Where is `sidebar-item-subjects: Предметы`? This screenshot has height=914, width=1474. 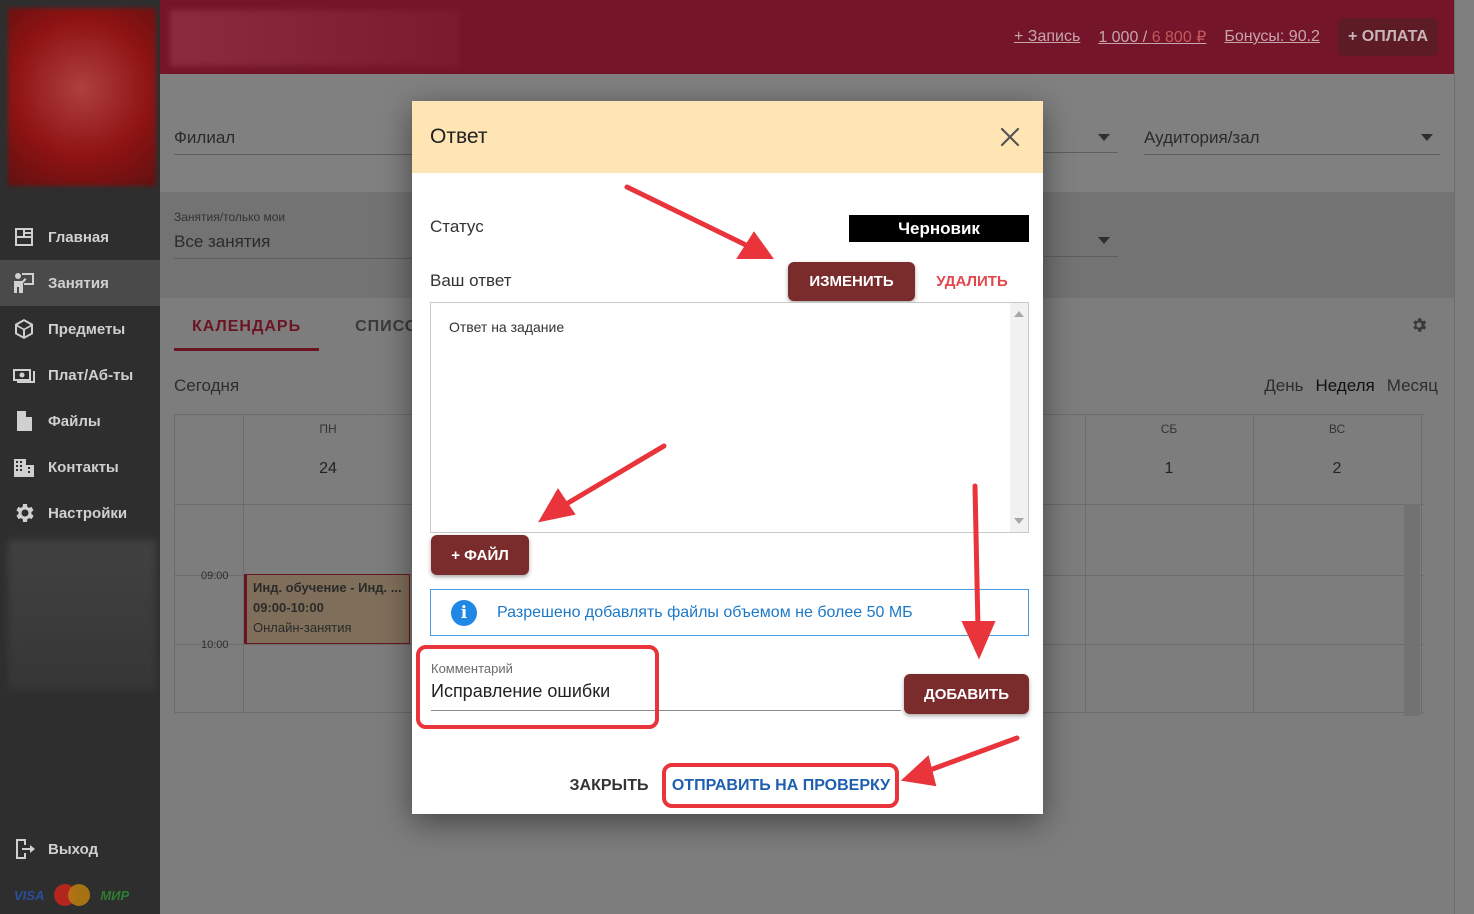
sidebar-item-subjects: Предметы is located at coordinates (80, 329).